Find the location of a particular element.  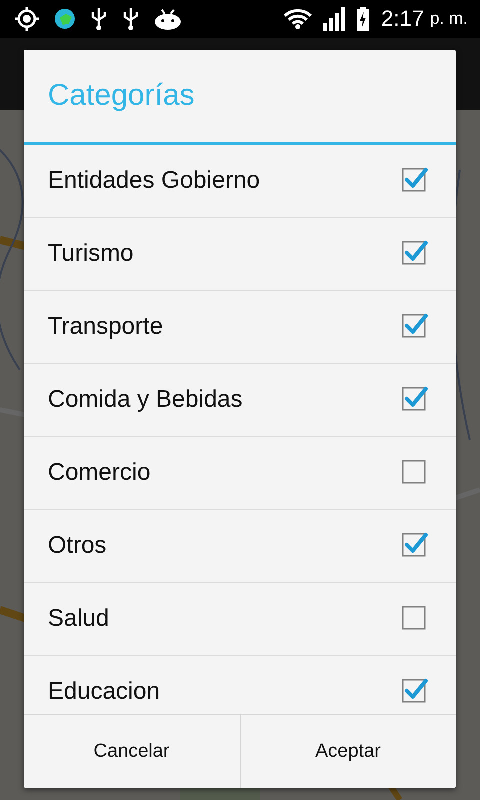

category-label: Educacion is located at coordinates (104, 692).